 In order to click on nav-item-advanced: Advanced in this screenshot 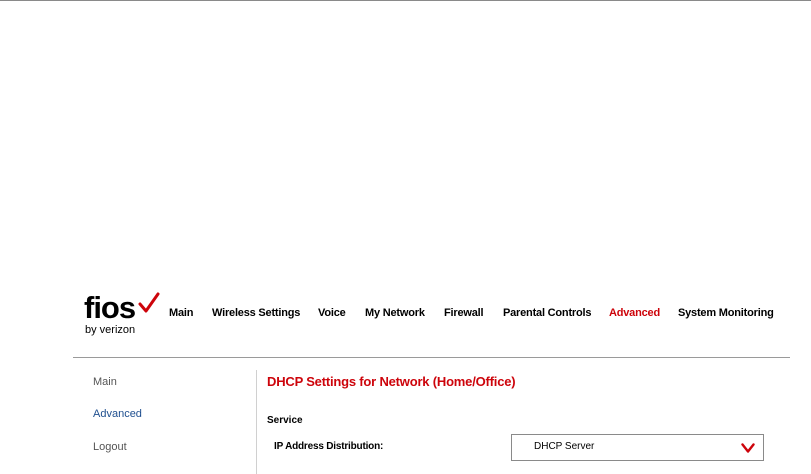, I will do `click(634, 313)`.